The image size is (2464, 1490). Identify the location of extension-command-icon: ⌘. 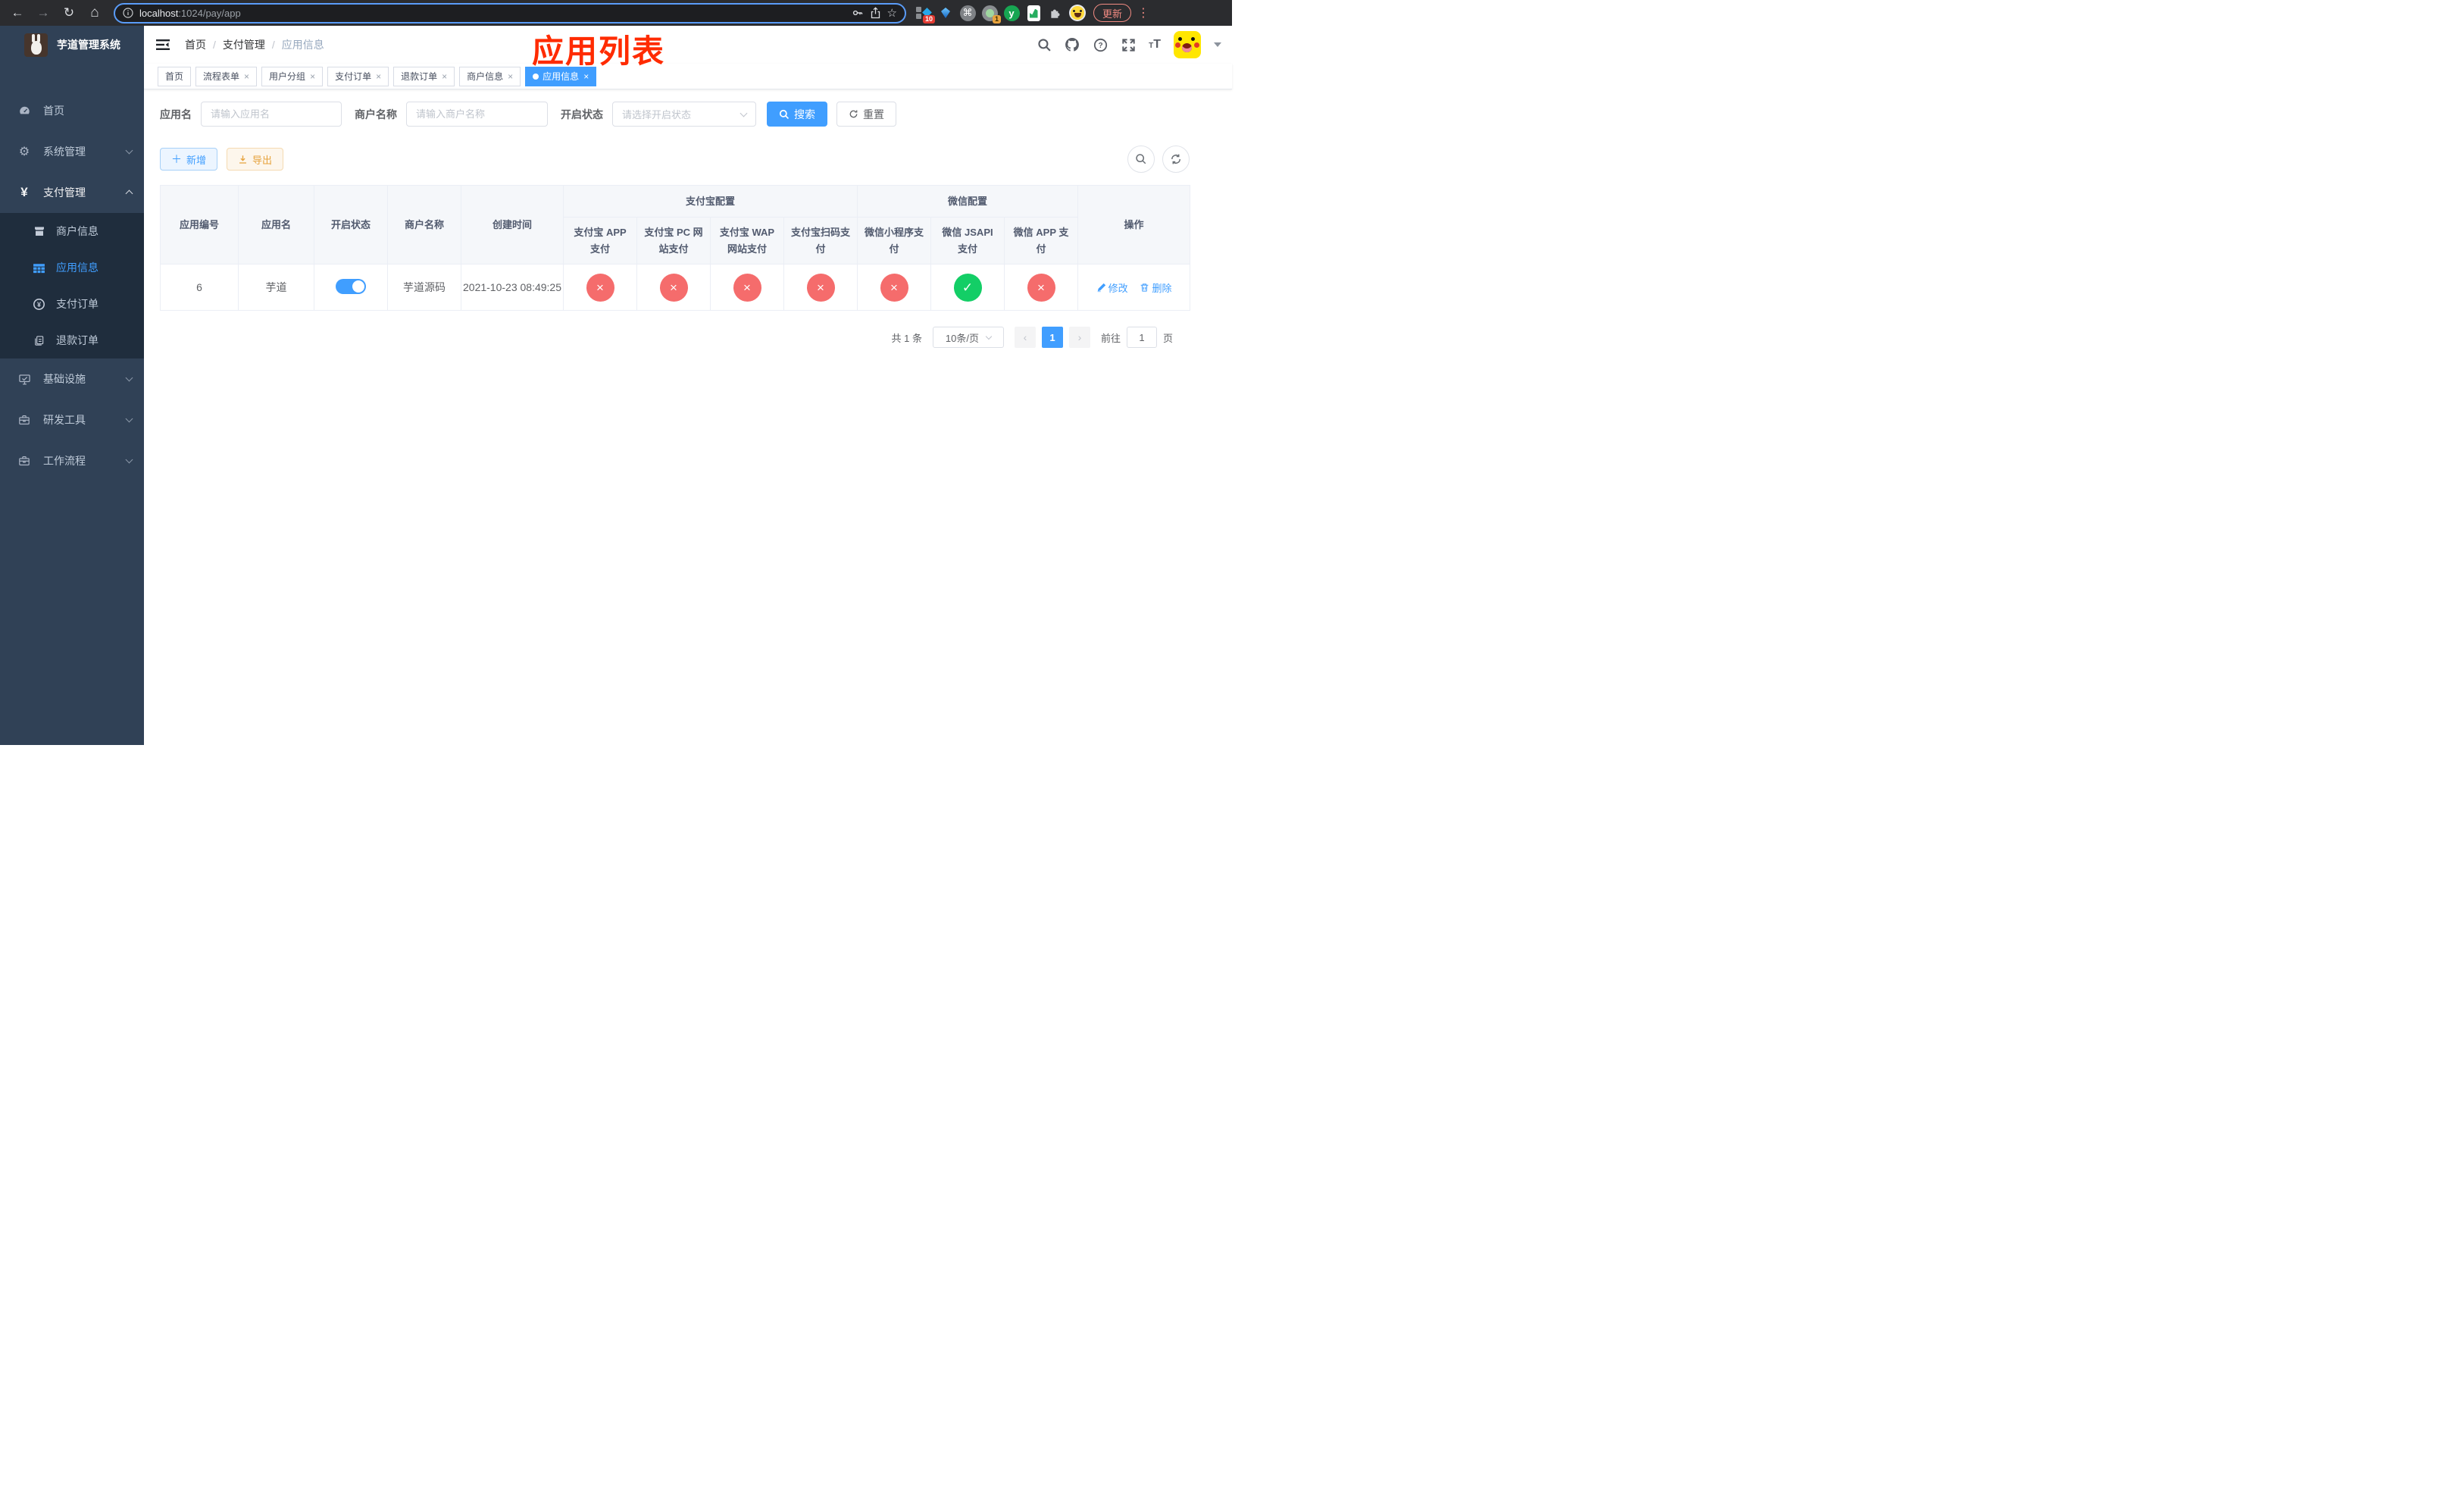
(967, 13).